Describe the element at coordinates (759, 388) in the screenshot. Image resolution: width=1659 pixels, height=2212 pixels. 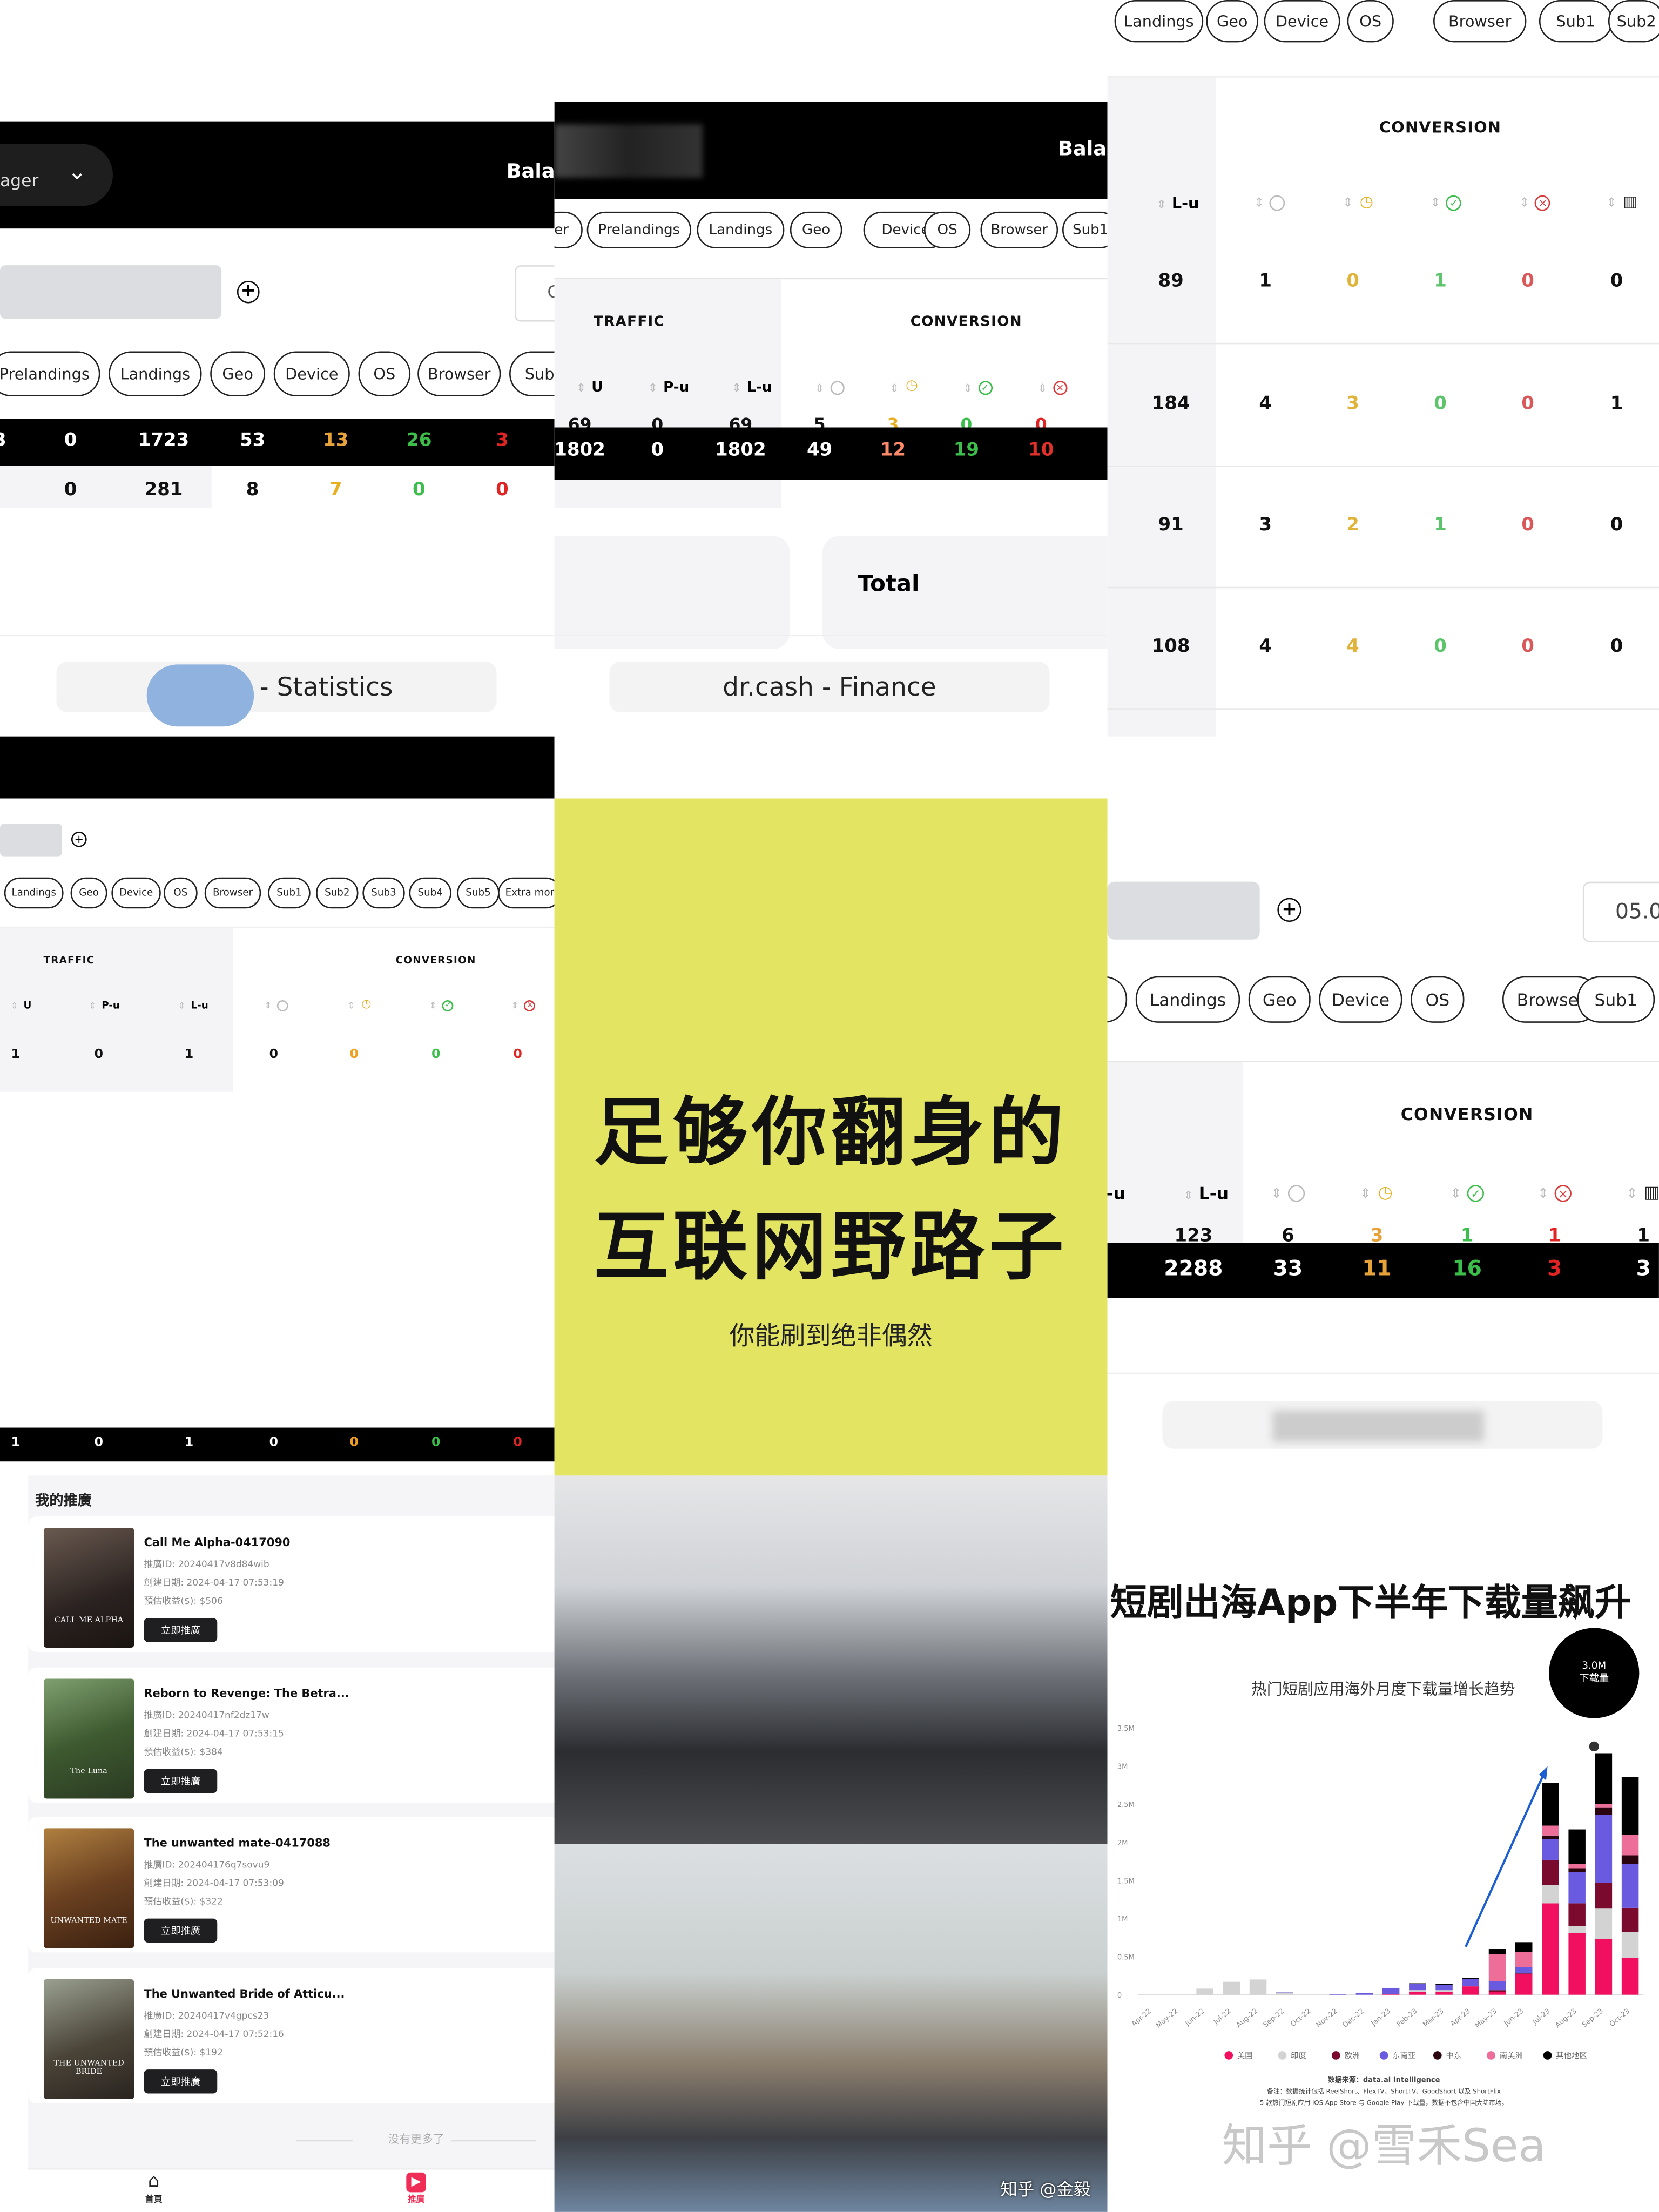
I see `column-label: L-u` at that location.